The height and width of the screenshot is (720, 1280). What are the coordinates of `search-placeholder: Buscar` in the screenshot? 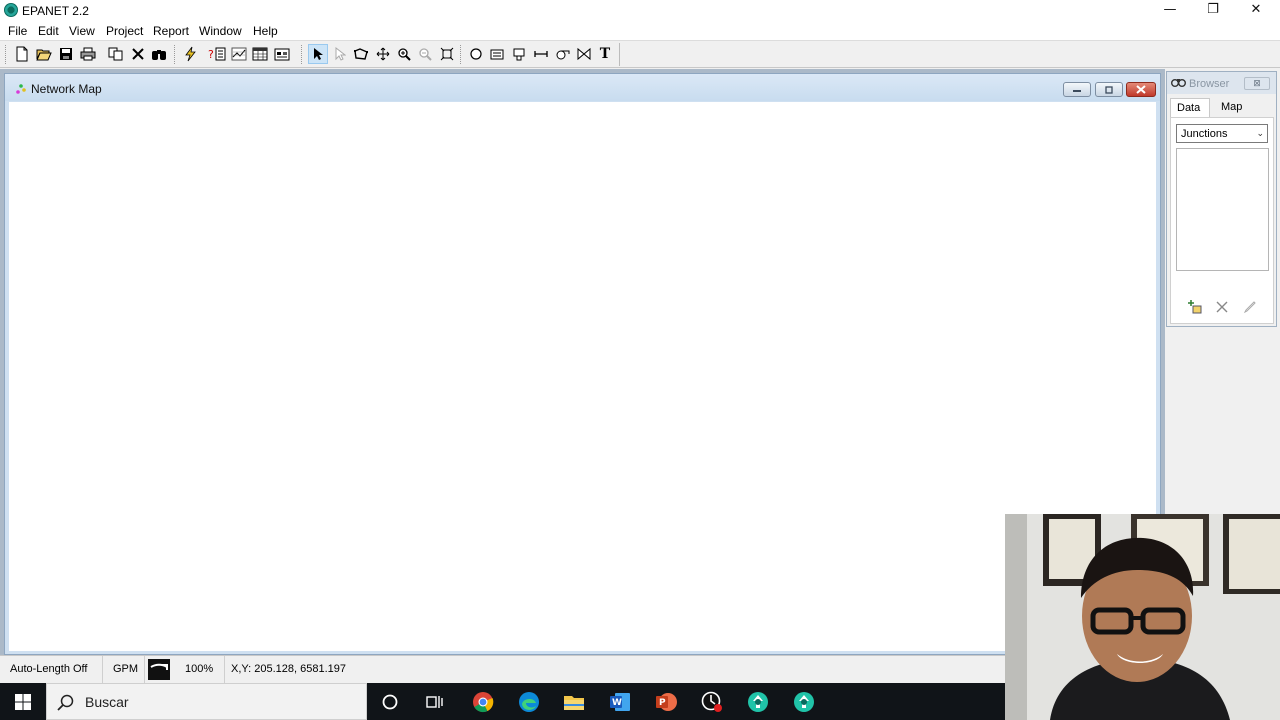 It's located at (107, 702).